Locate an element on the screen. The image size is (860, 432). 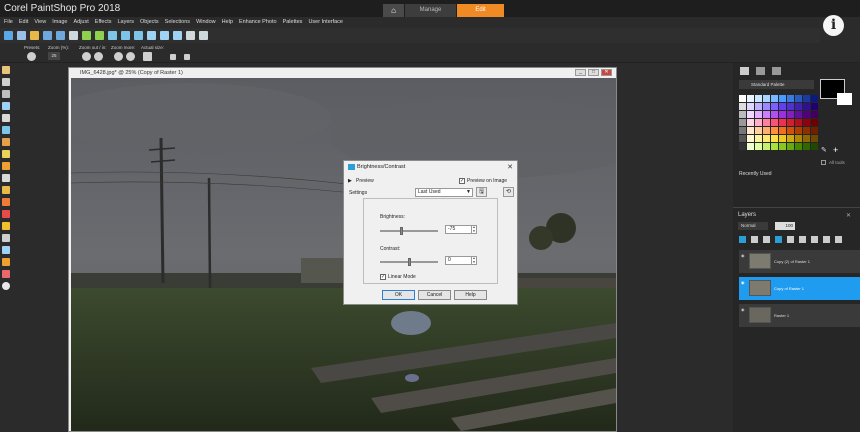
pan-tool-icon is located at coordinates (6, 70).